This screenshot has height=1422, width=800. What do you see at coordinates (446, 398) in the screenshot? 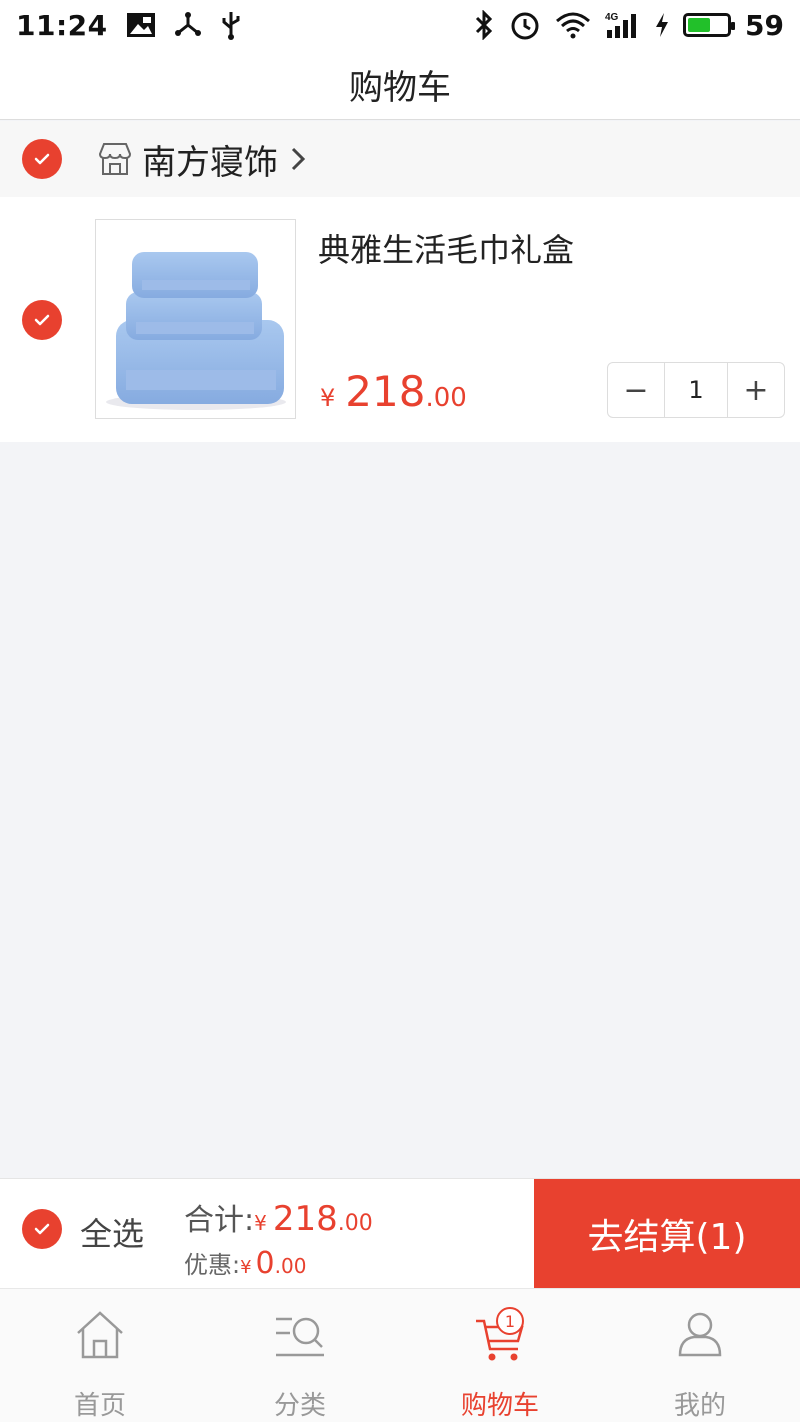
I see `price-decimal: .00` at bounding box center [446, 398].